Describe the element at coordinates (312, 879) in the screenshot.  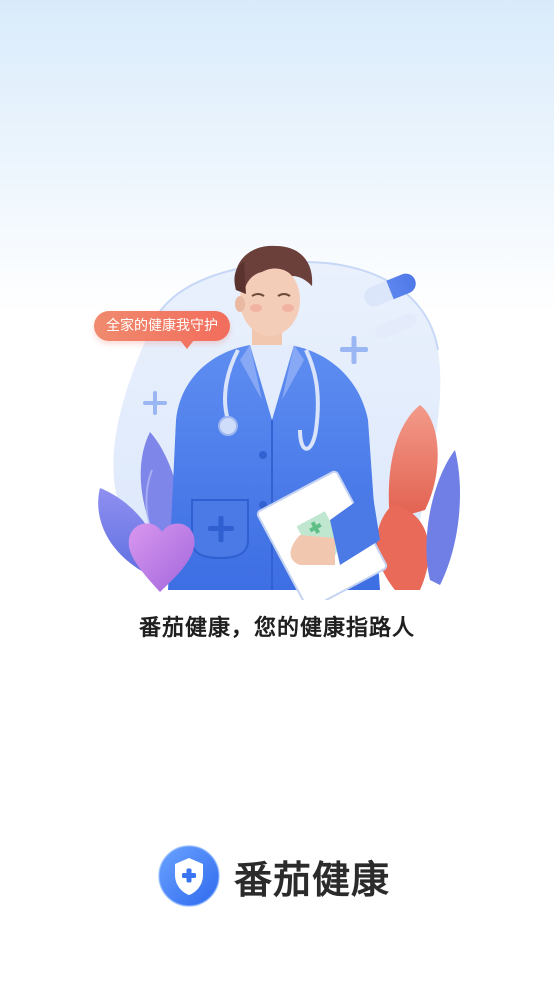
I see `brand-name: 番茄健康` at that location.